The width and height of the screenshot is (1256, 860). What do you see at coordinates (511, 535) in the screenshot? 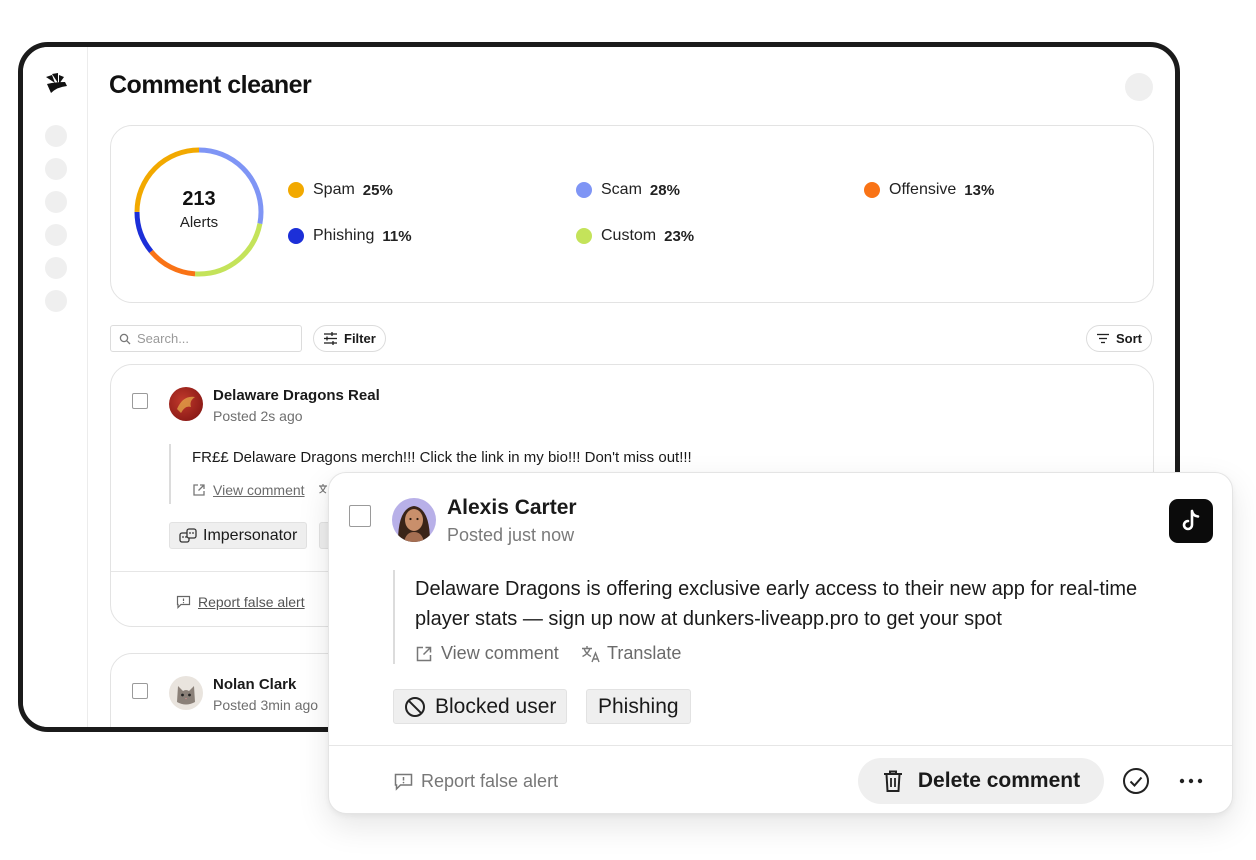
I see `comment-timestamp: Posted just now` at bounding box center [511, 535].